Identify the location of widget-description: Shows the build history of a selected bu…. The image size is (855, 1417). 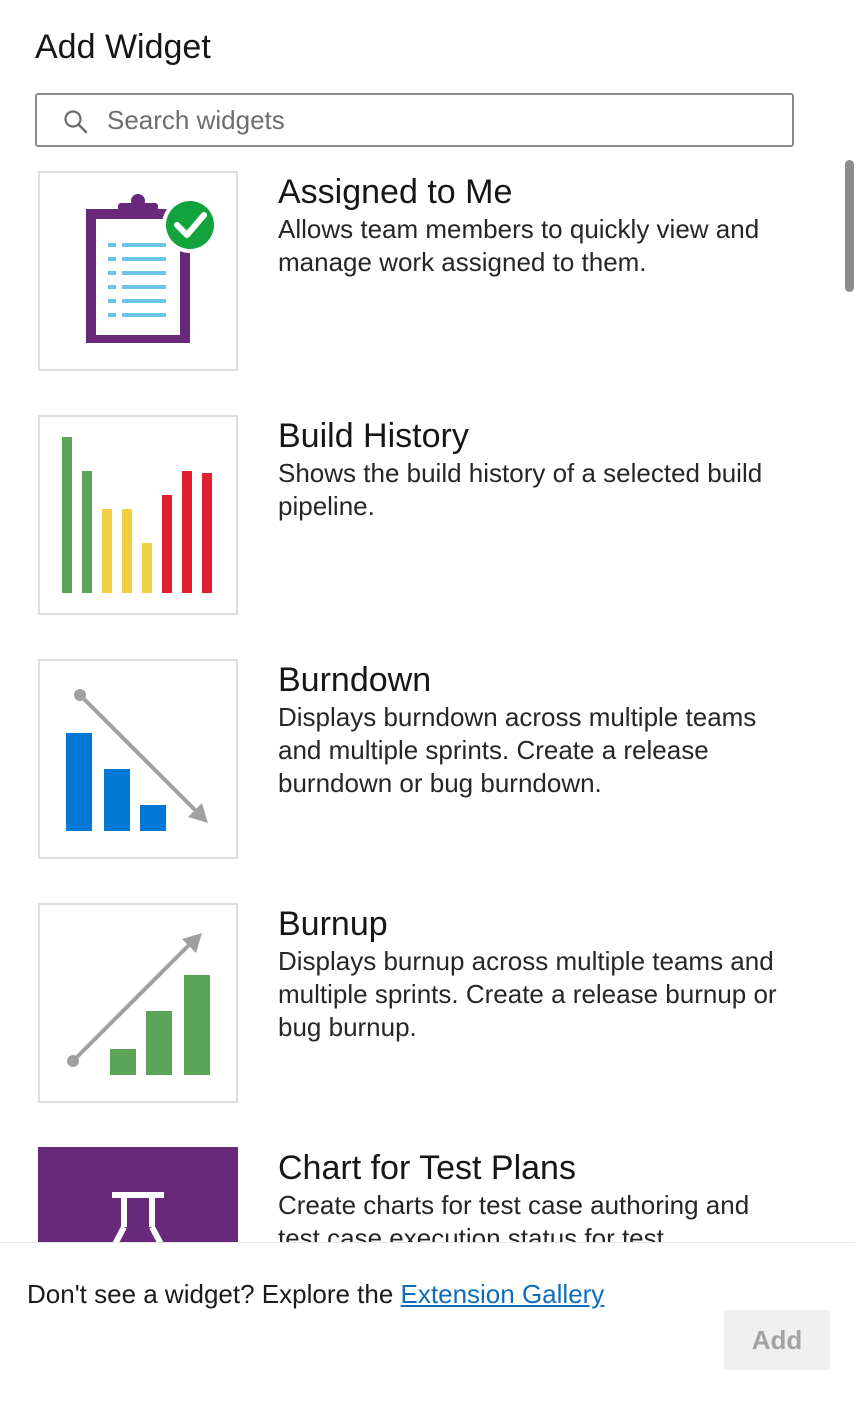
(520, 489).